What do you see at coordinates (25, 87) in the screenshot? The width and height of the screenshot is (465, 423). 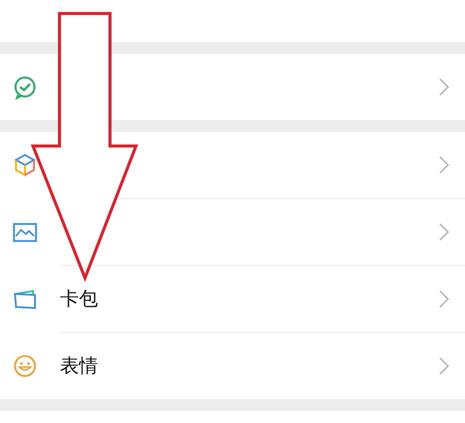 I see `wallet-check-icon` at bounding box center [25, 87].